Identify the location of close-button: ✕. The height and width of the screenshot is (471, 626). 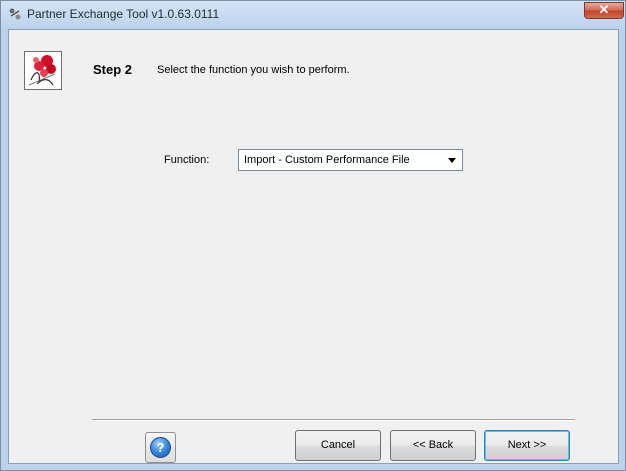
(604, 10).